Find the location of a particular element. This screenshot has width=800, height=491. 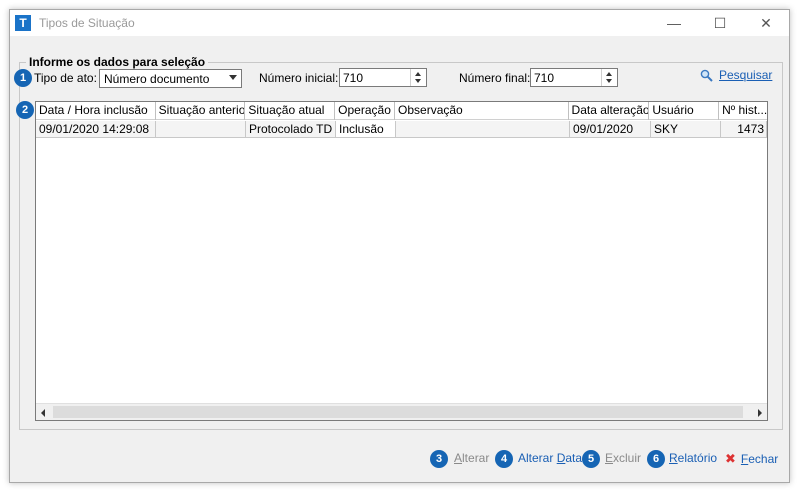

cell-situacao-atual: Protocolado TD is located at coordinates (291, 129).